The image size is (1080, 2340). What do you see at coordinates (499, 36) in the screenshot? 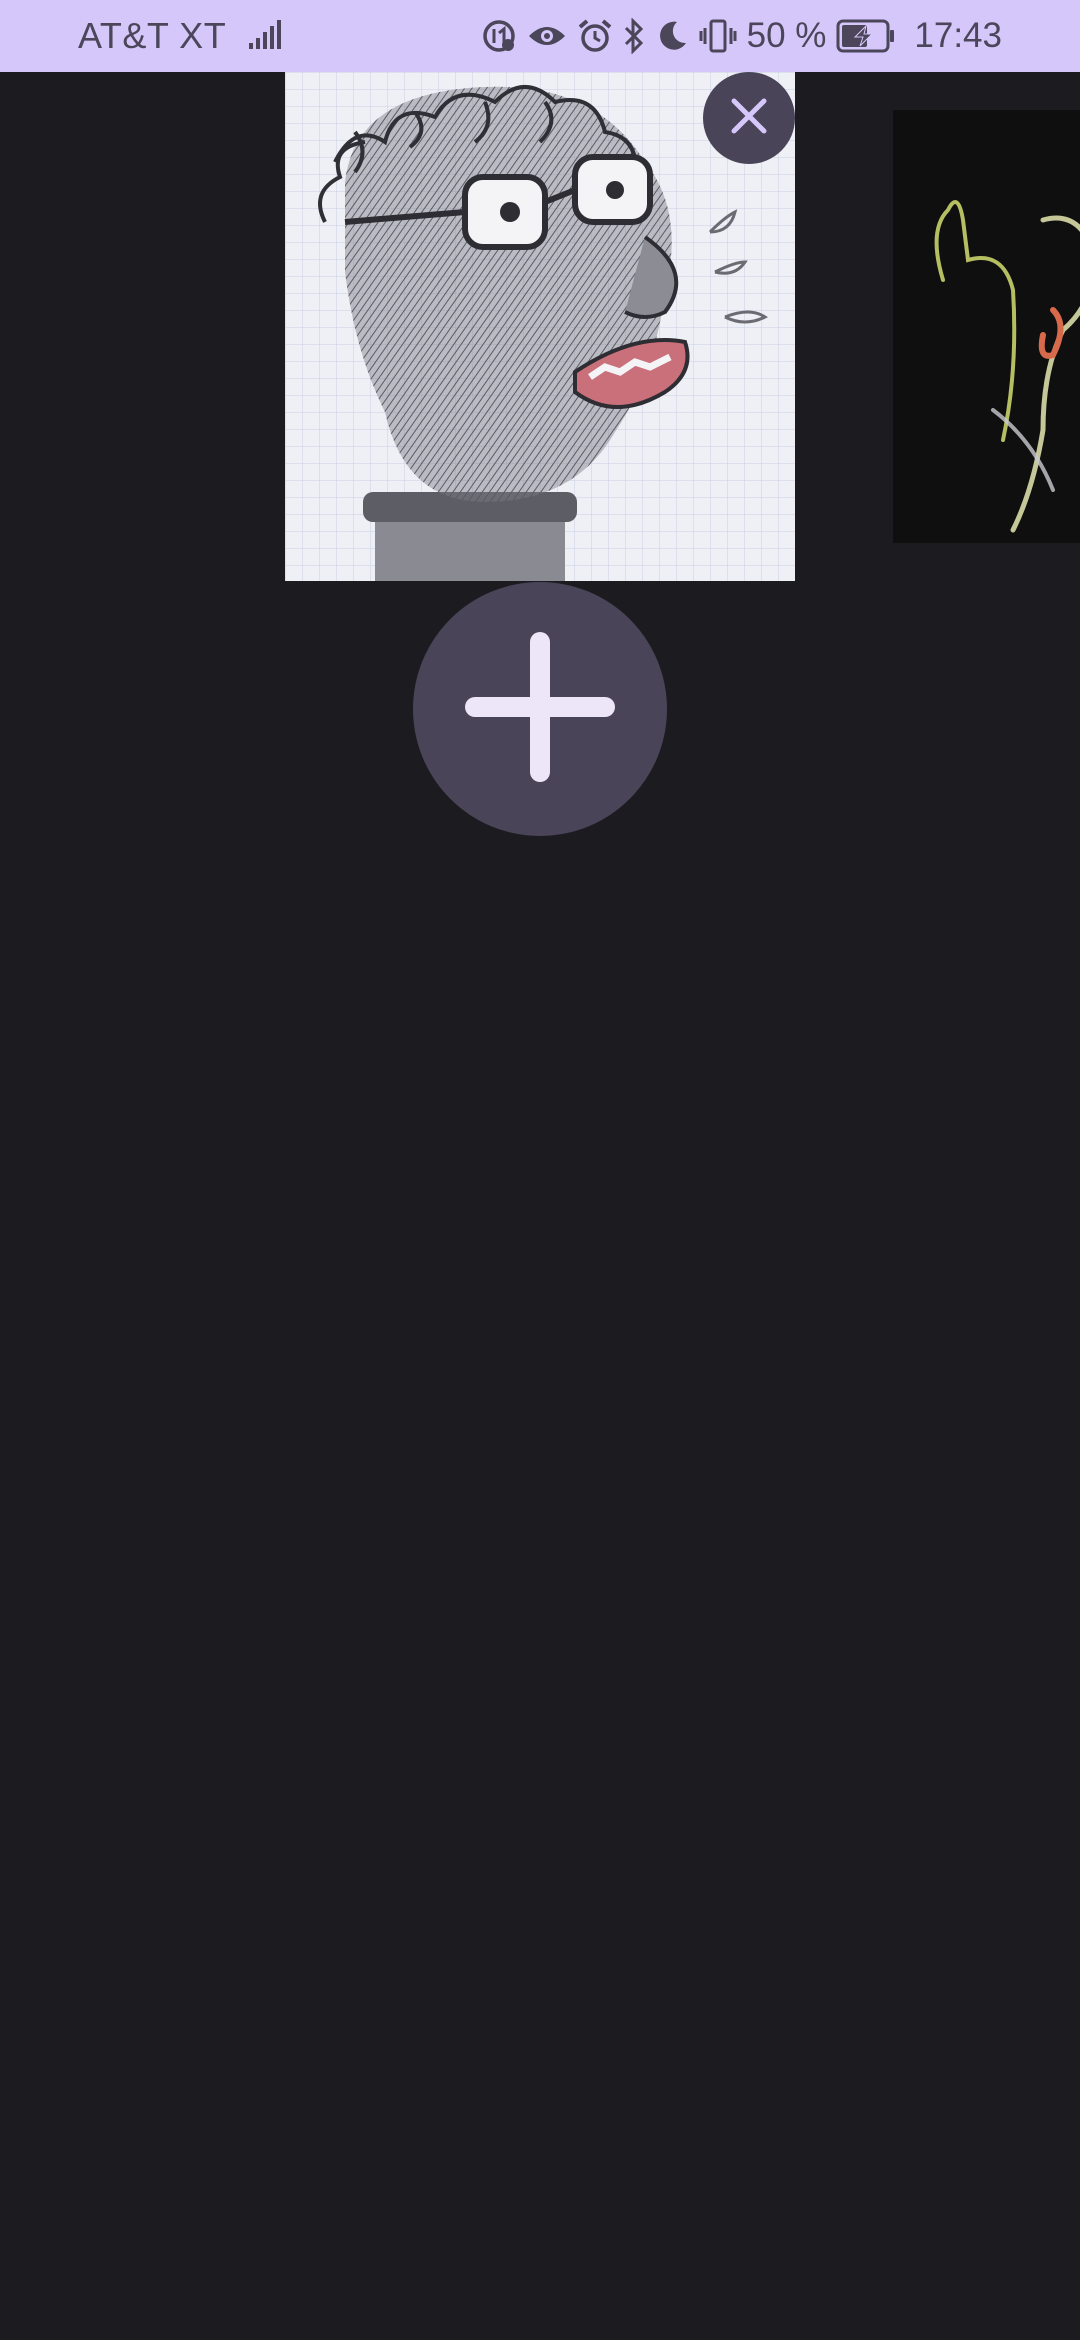
I see `data-saver-icon` at bounding box center [499, 36].